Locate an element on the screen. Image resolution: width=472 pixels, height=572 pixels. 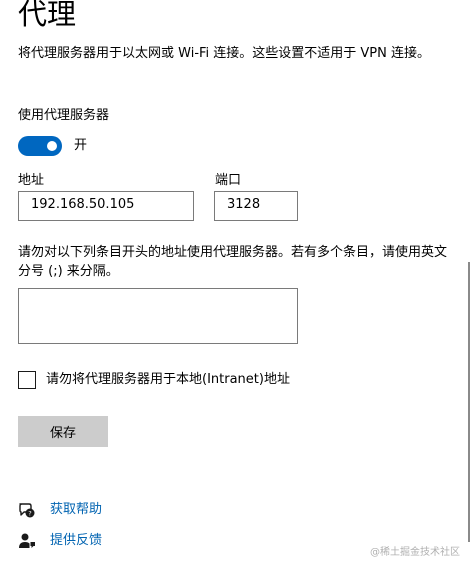
save-button: 保存 is located at coordinates (63, 431).